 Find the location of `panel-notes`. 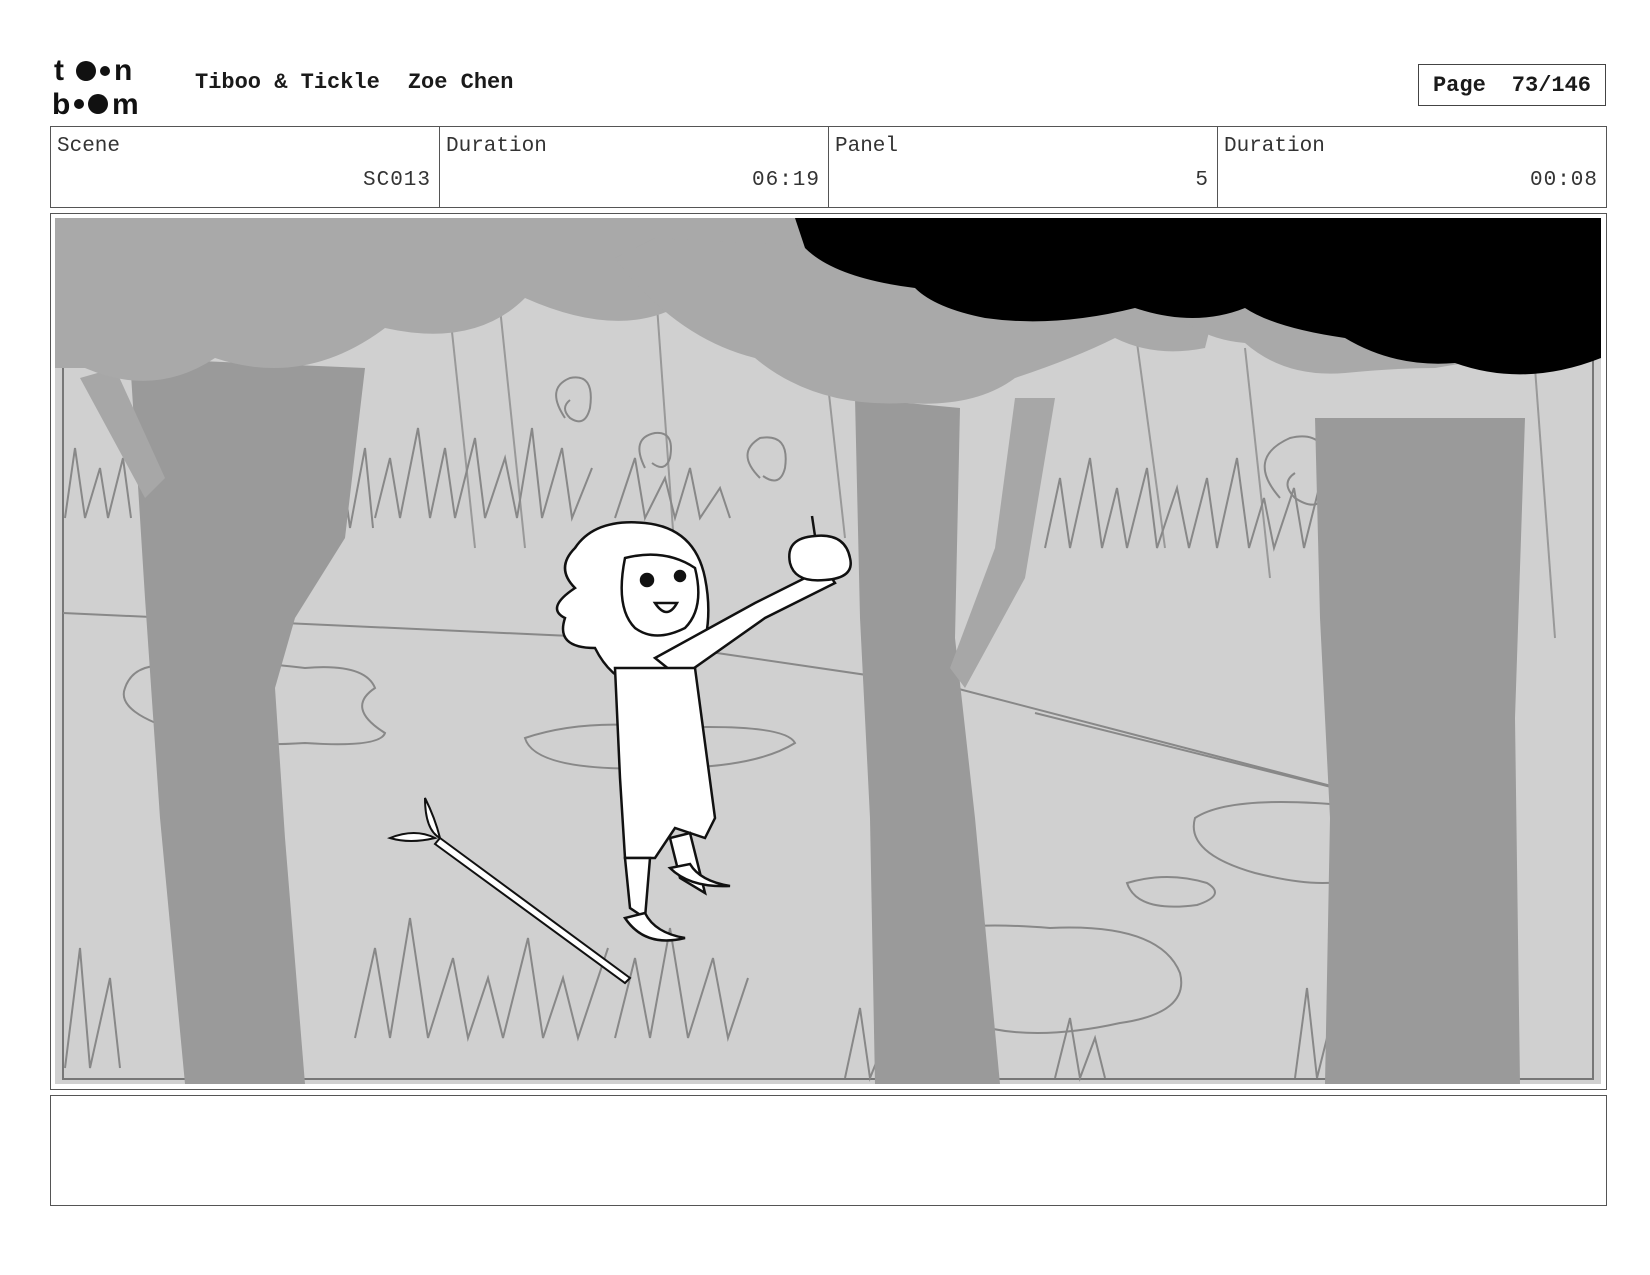

panel-notes is located at coordinates (828, 1150).